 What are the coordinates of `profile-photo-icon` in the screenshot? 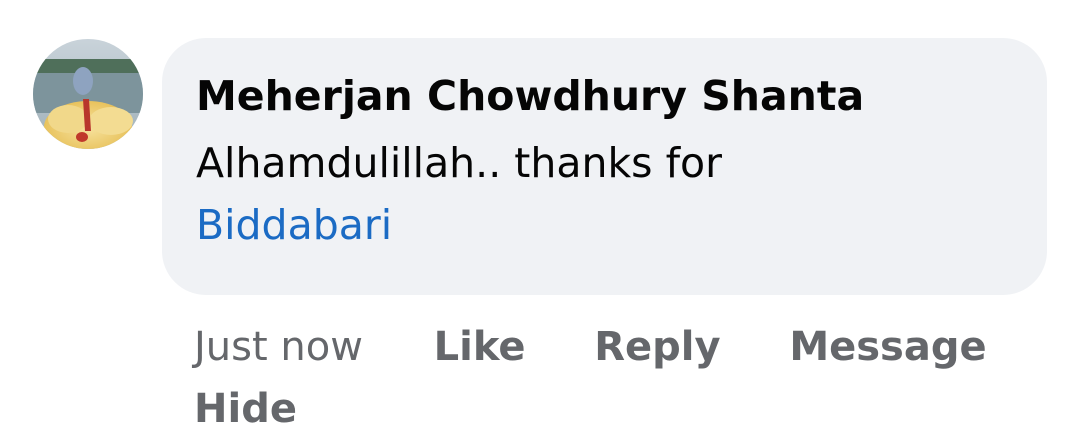 It's located at (88, 94).